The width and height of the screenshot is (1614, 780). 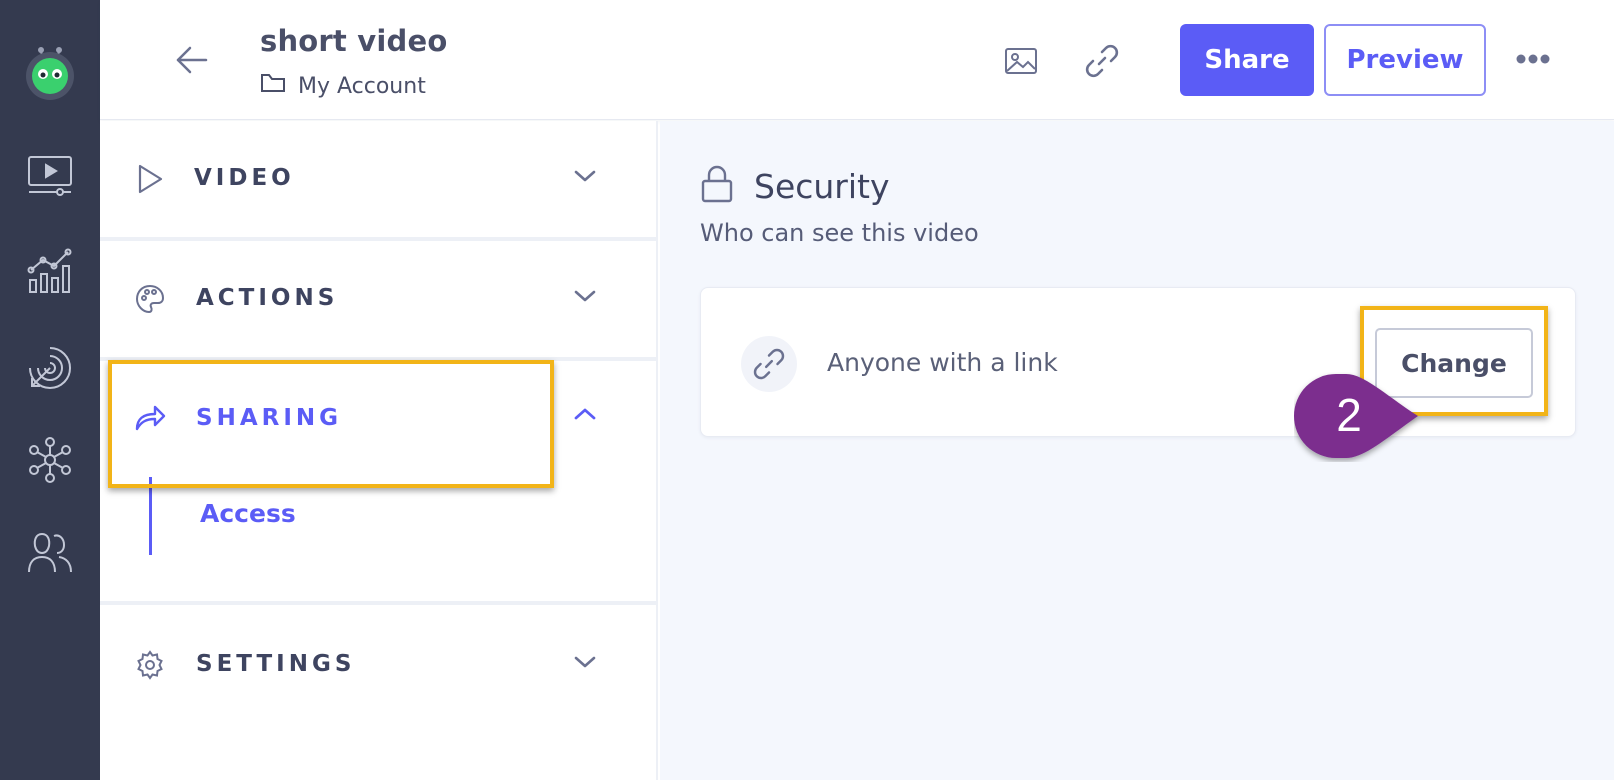 I want to click on thumbnail-image-icon, so click(x=1021, y=61).